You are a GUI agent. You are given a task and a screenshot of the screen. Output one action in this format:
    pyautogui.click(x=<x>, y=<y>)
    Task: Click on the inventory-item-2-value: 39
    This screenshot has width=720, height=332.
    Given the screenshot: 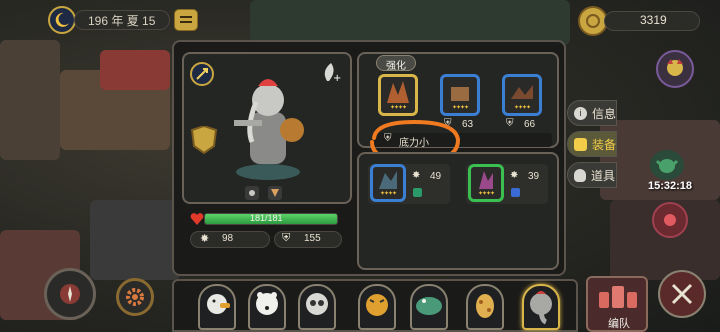 What is the action you would take?
    pyautogui.click(x=534, y=176)
    